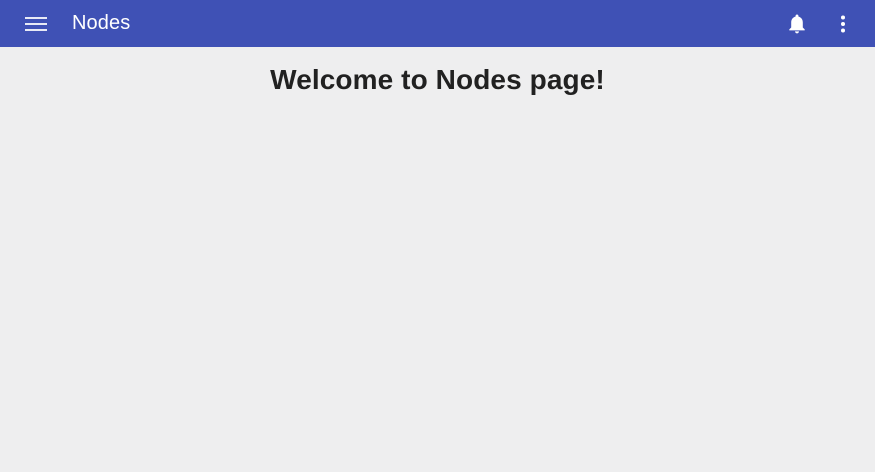 The height and width of the screenshot is (472, 875). I want to click on notifications-button, so click(797, 23).